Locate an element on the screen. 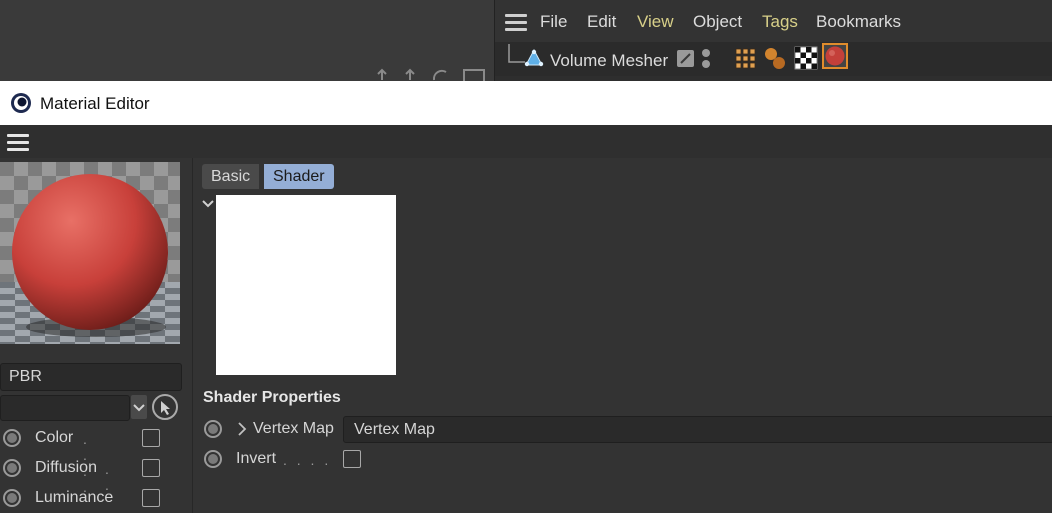  invert-keyframe-icon is located at coordinates (213, 459).